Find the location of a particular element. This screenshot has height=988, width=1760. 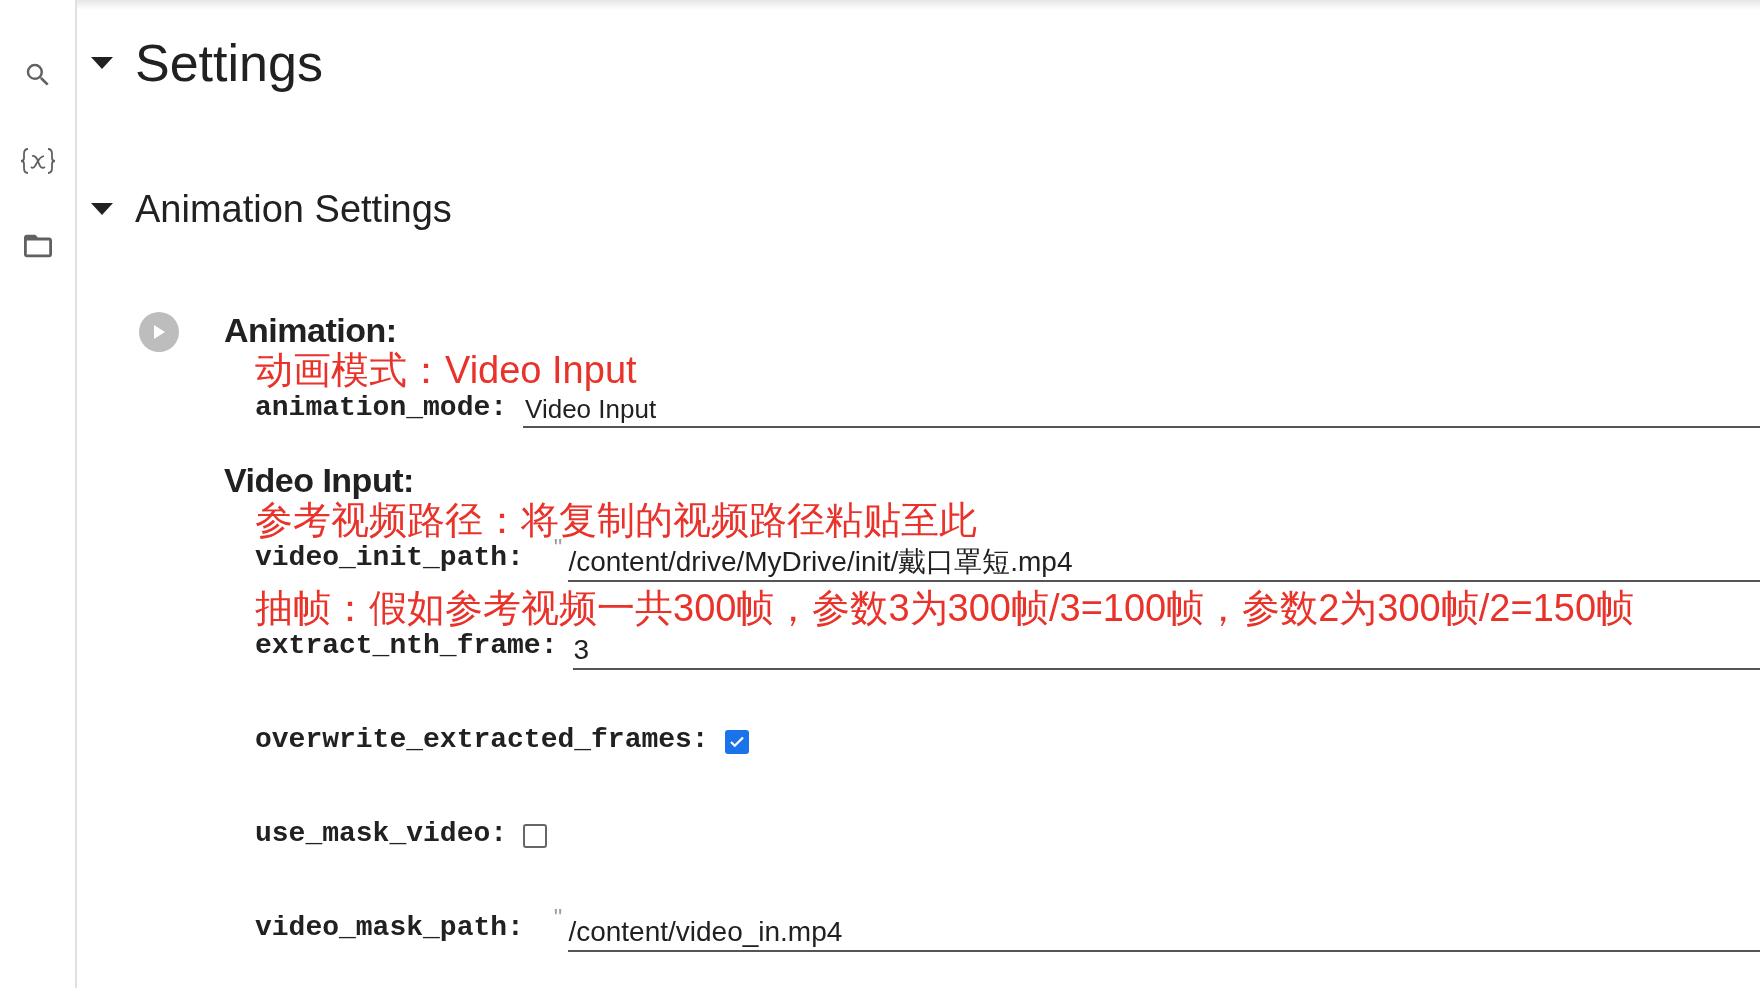

field-label: video_mask_path: is located at coordinates (389, 928).